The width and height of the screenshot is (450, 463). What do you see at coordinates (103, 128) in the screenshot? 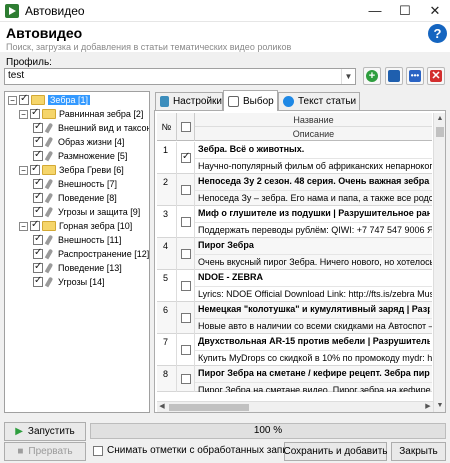
I see `tree-node-label: Внешний вид и таксон` at bounding box center [103, 128].